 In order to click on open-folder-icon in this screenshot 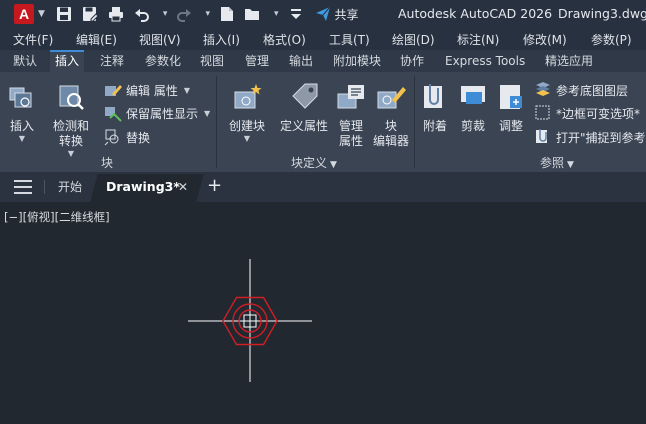, I will do `click(253, 14)`.